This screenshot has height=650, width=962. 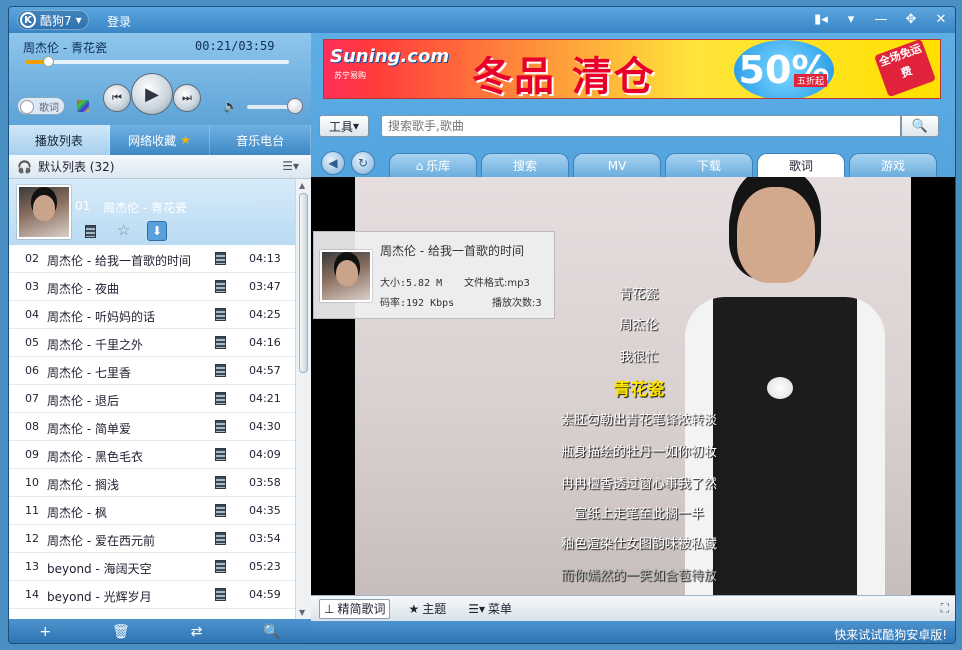 I want to click on list-menu-icon: ☰▾, so click(x=290, y=166).